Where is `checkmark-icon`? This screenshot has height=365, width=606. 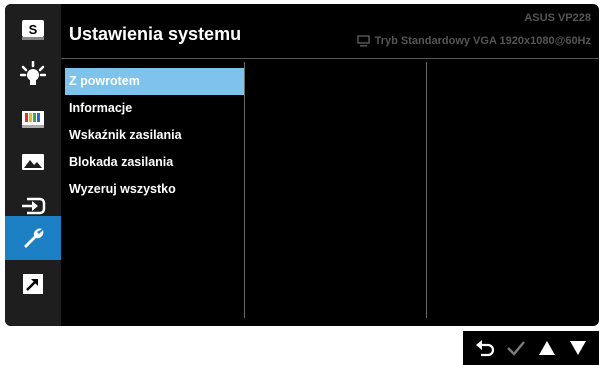 checkmark-icon is located at coordinates (515, 348).